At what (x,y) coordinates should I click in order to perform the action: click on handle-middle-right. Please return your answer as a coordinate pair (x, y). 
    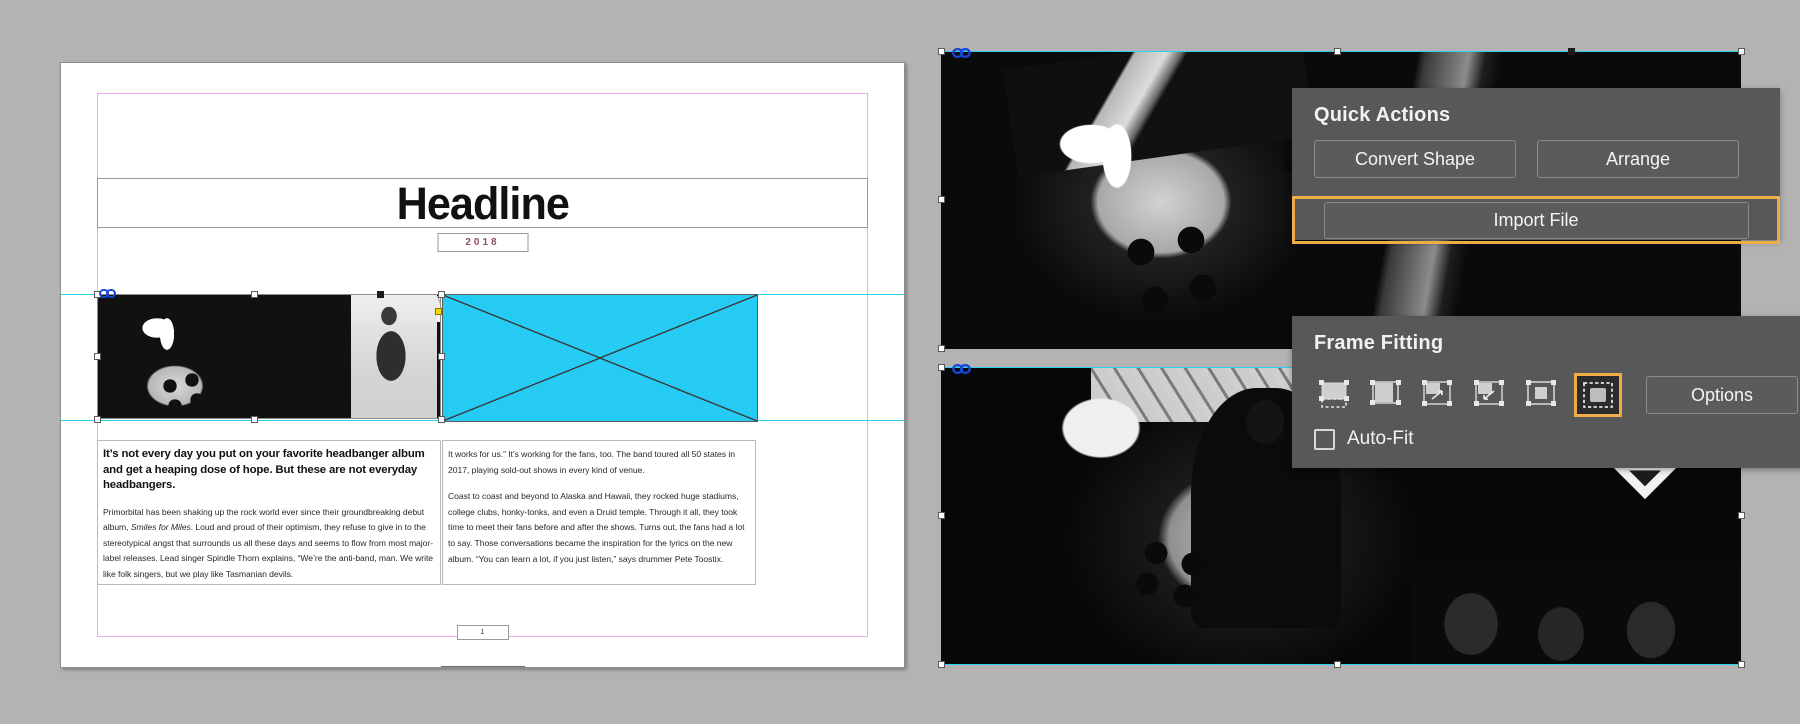
    Looking at the image, I should click on (441, 356).